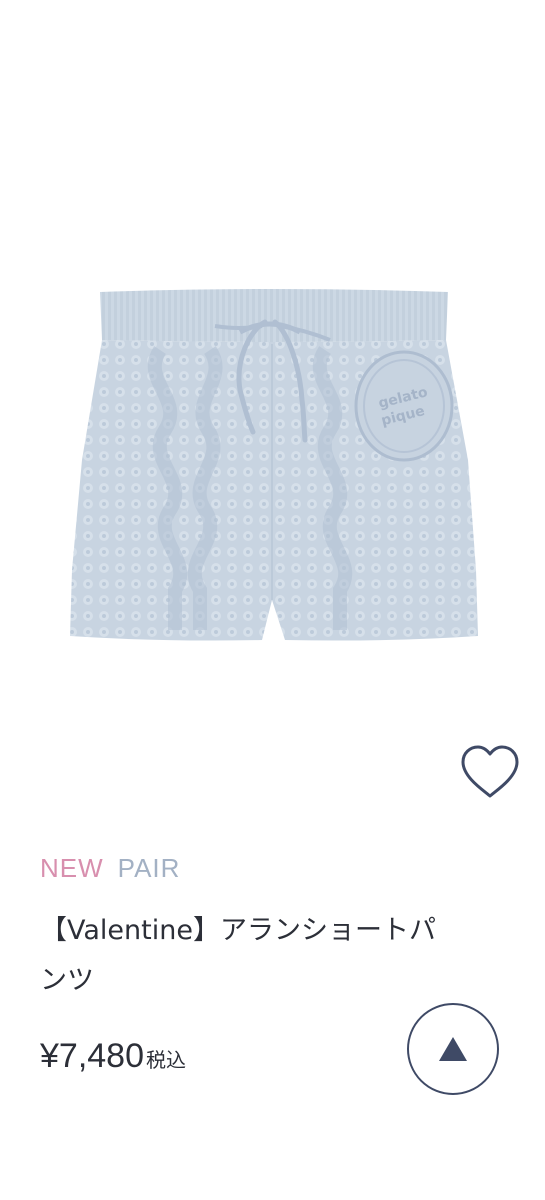 The width and height of the screenshot is (545, 1200). What do you see at coordinates (72, 867) in the screenshot?
I see `tag-new: NEW` at bounding box center [72, 867].